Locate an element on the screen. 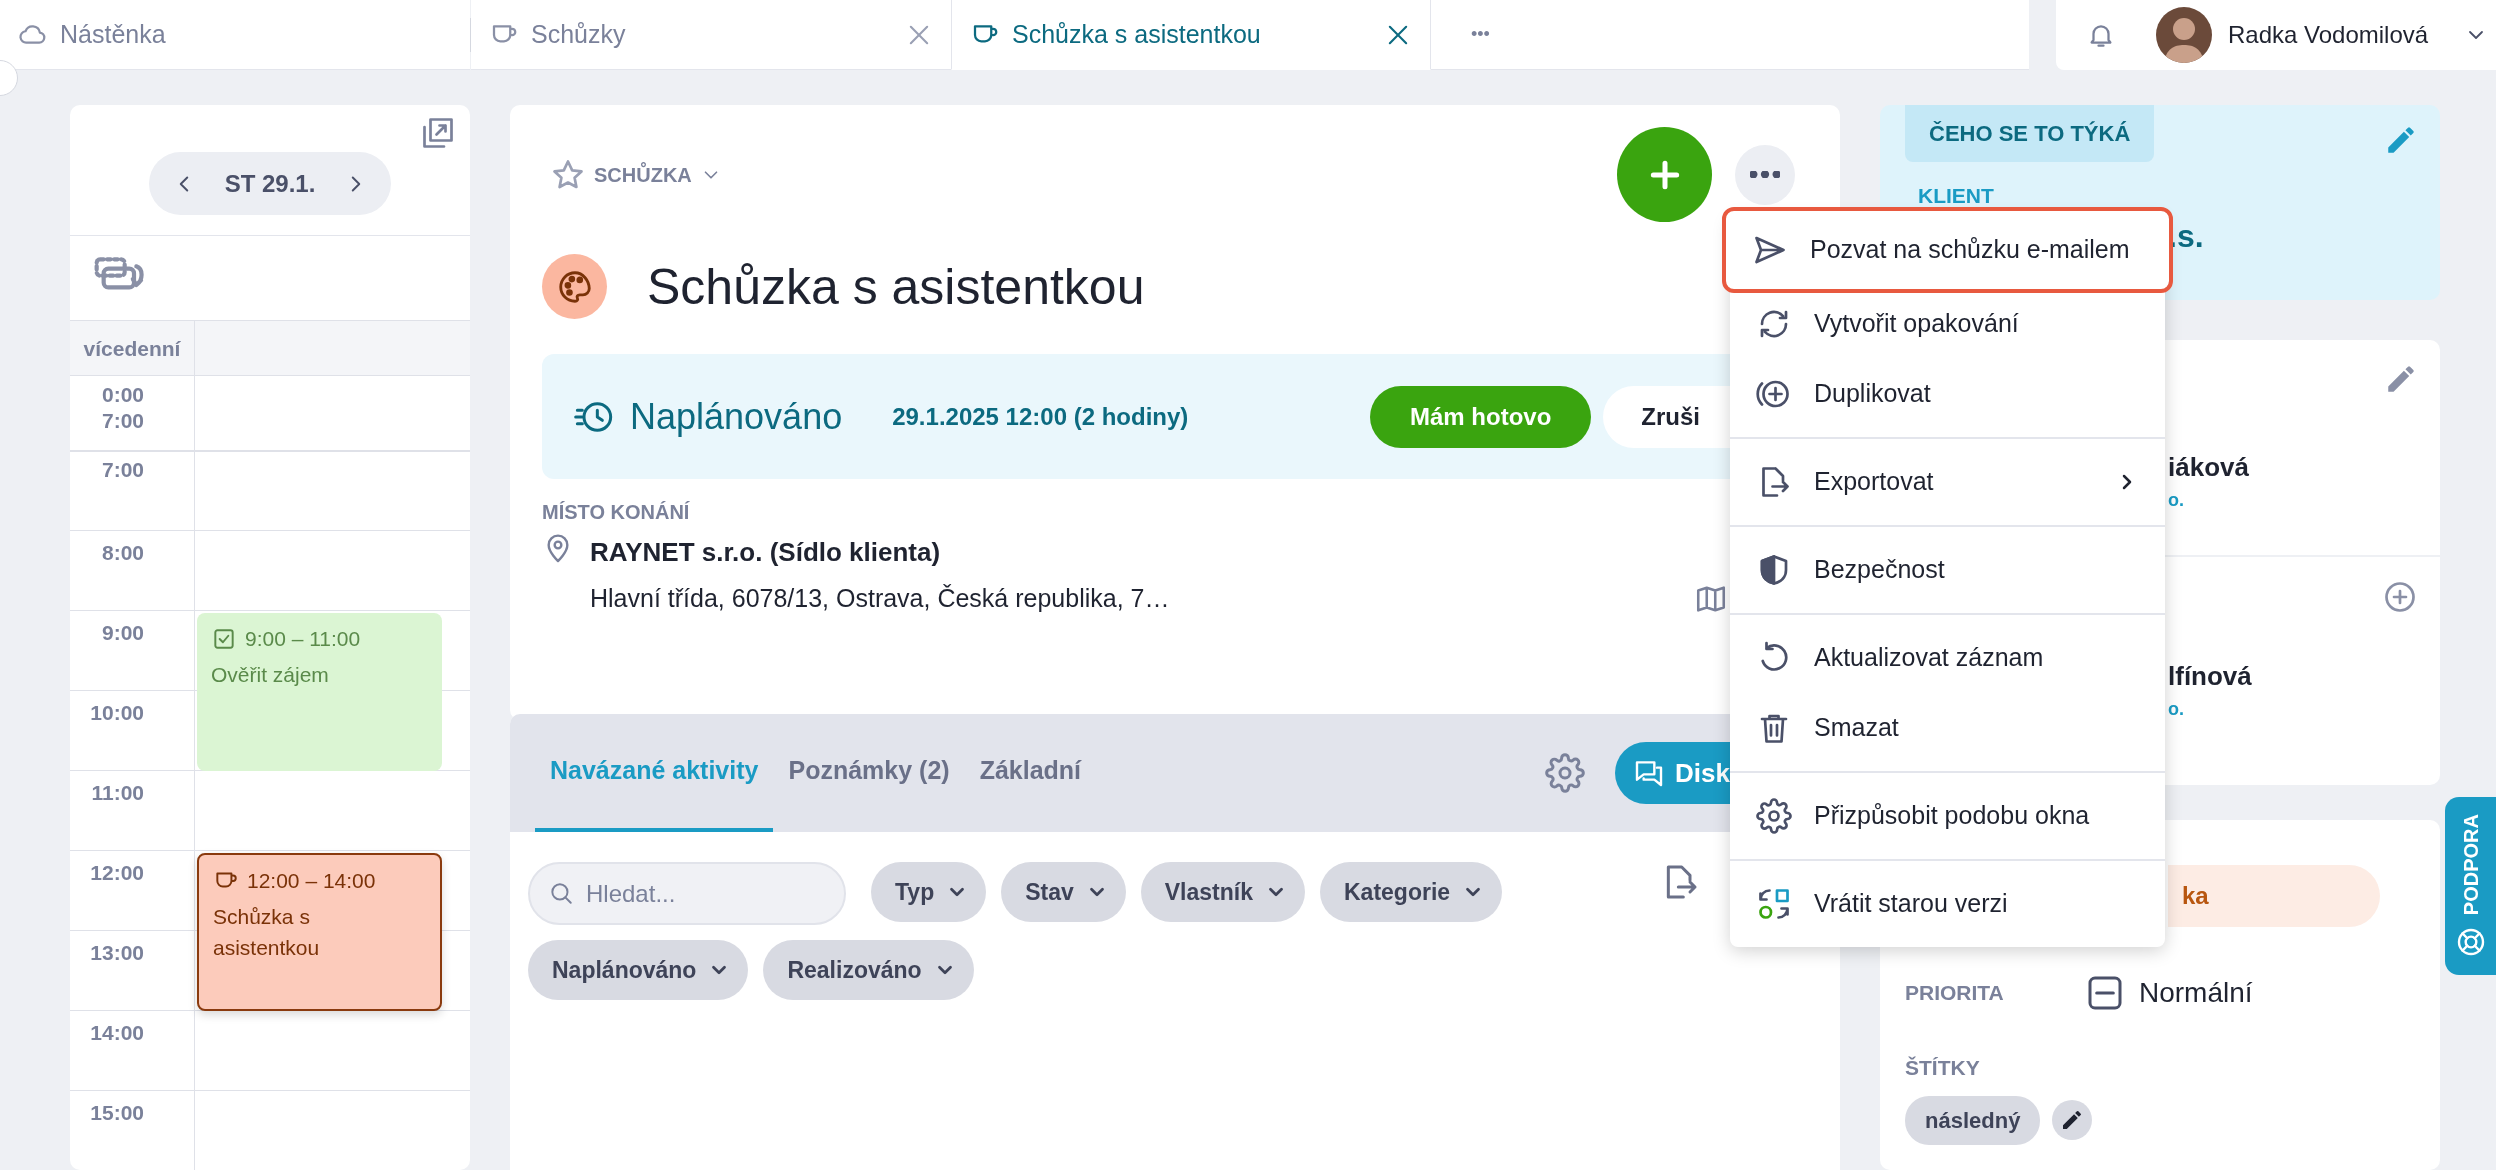 The image size is (2496, 1170). field-label: ŠTÍTKY is located at coordinates (1943, 1068).